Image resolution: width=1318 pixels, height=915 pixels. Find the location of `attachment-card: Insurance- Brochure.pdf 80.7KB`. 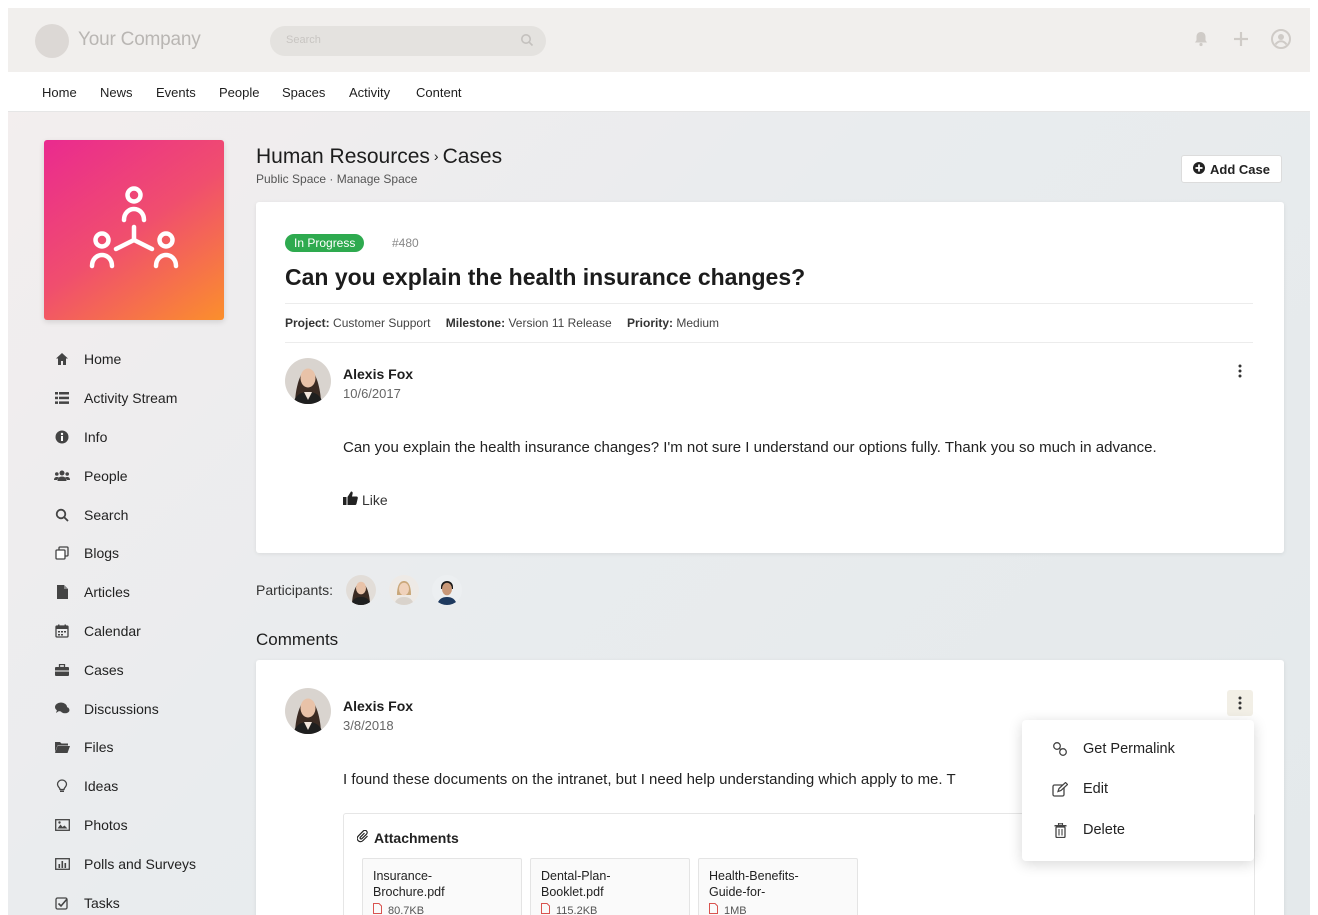

attachment-card: Insurance- Brochure.pdf 80.7KB is located at coordinates (442, 886).